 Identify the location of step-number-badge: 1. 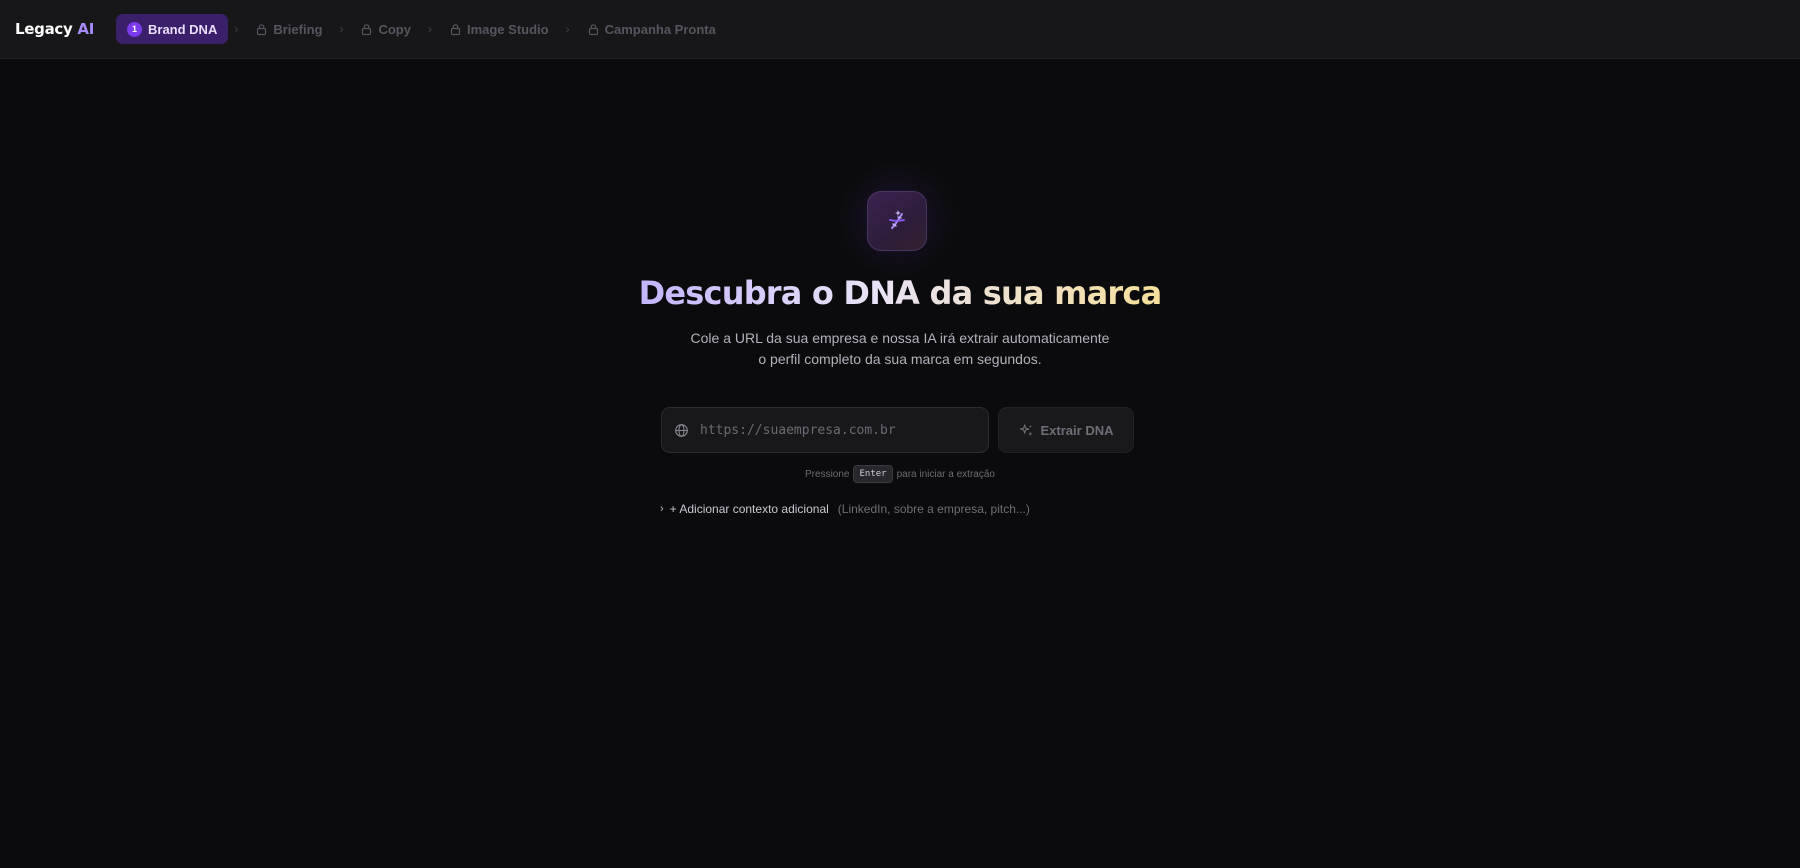
(134, 29).